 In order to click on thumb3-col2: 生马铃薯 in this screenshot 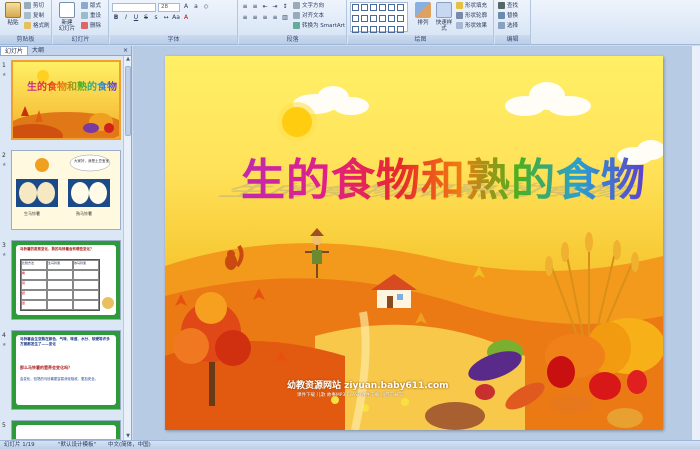, I will do `click(60, 265)`.